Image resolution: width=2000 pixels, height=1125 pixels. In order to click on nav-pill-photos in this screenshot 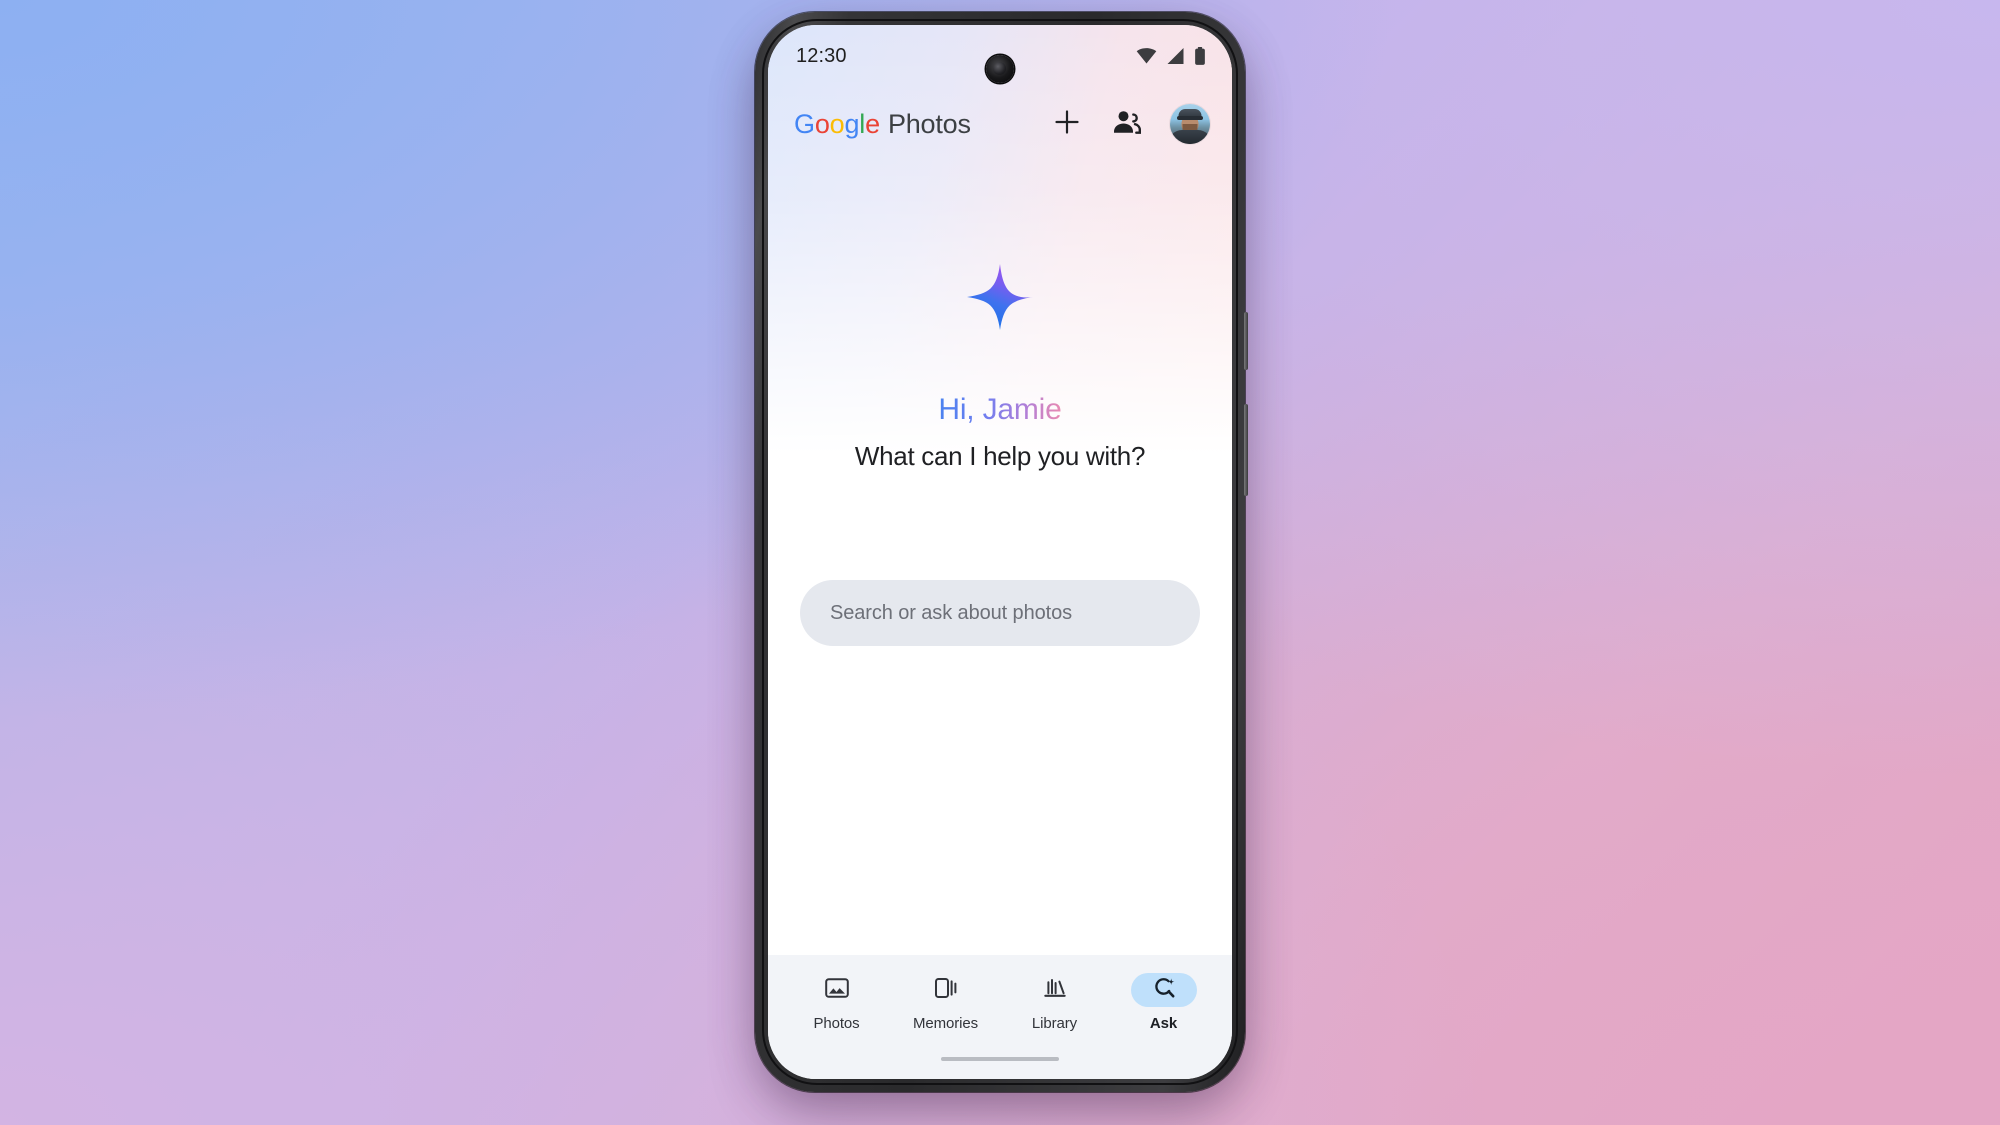, I will do `click(837, 990)`.